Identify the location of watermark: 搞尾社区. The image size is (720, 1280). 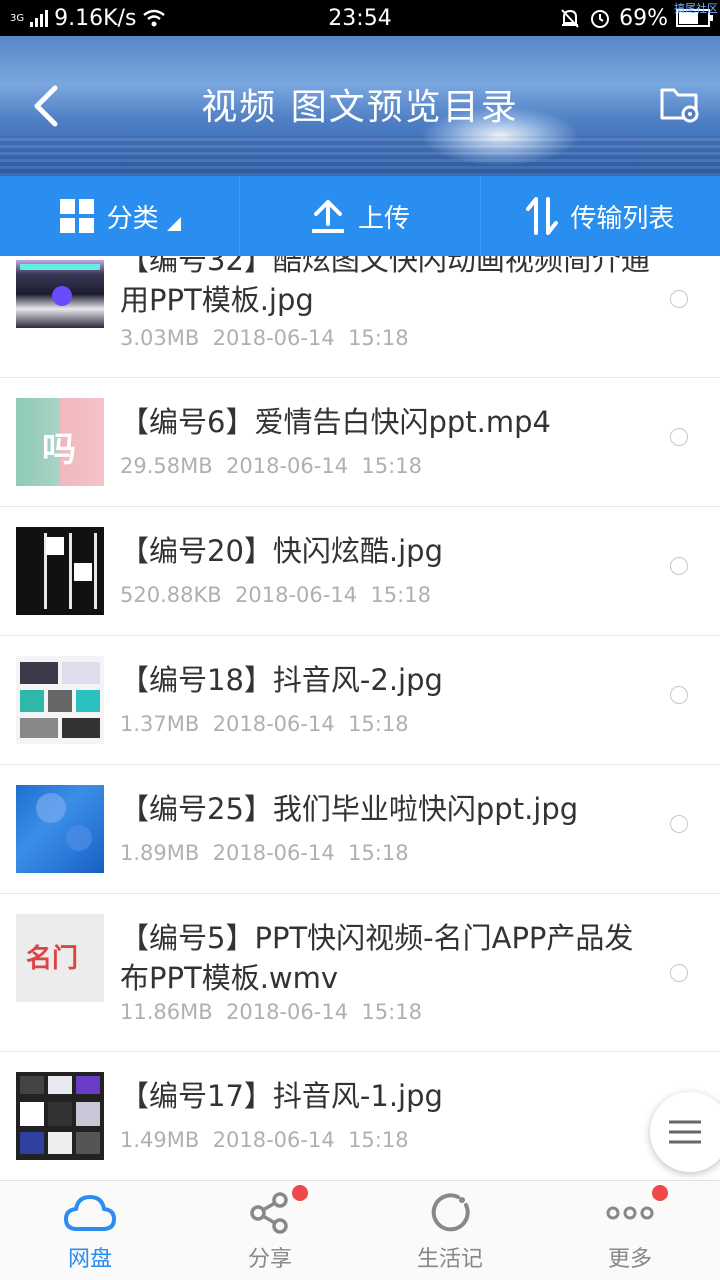
(696, 8).